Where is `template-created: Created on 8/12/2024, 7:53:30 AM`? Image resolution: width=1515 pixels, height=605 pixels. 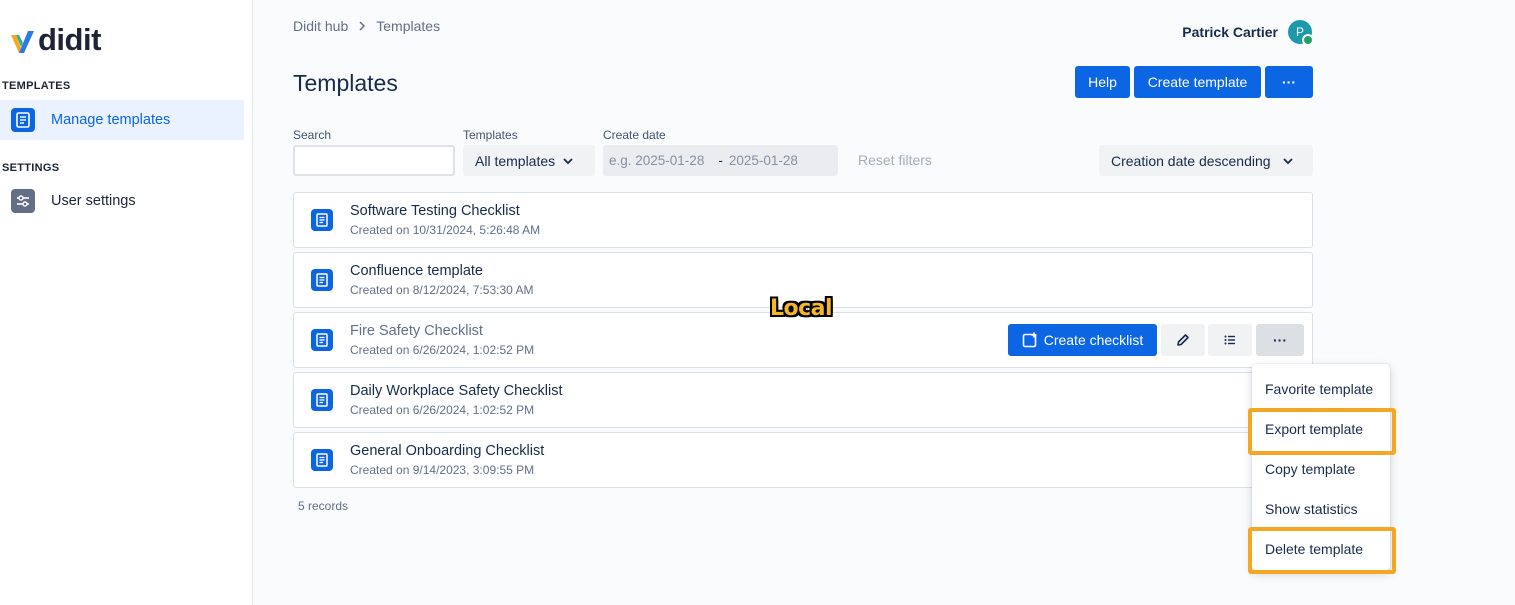
template-created: Created on 8/12/2024, 7:53:30 AM is located at coordinates (442, 290).